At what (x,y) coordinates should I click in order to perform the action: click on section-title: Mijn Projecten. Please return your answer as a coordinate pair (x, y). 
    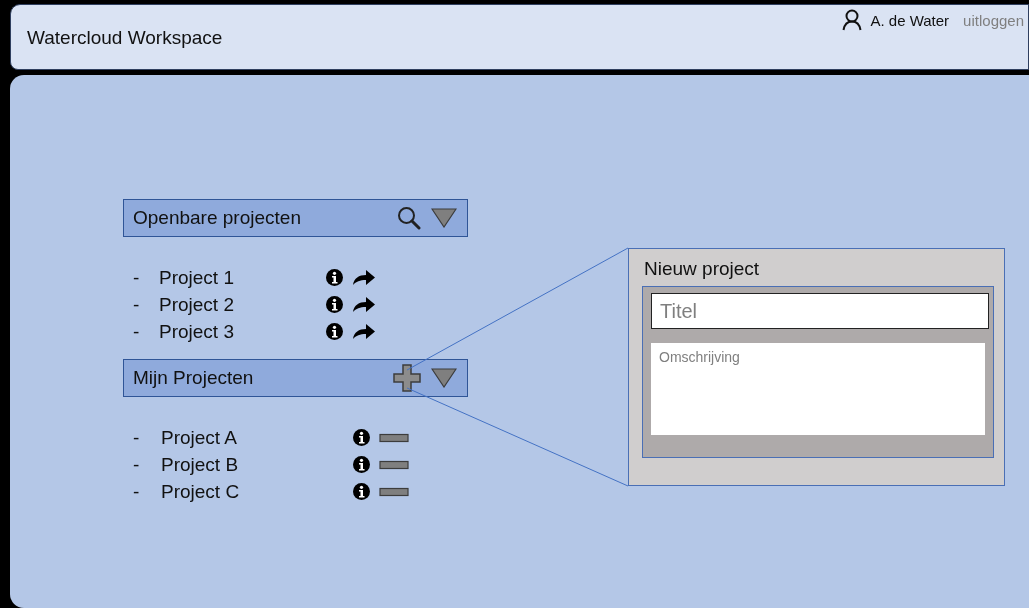
    Looking at the image, I should click on (194, 378).